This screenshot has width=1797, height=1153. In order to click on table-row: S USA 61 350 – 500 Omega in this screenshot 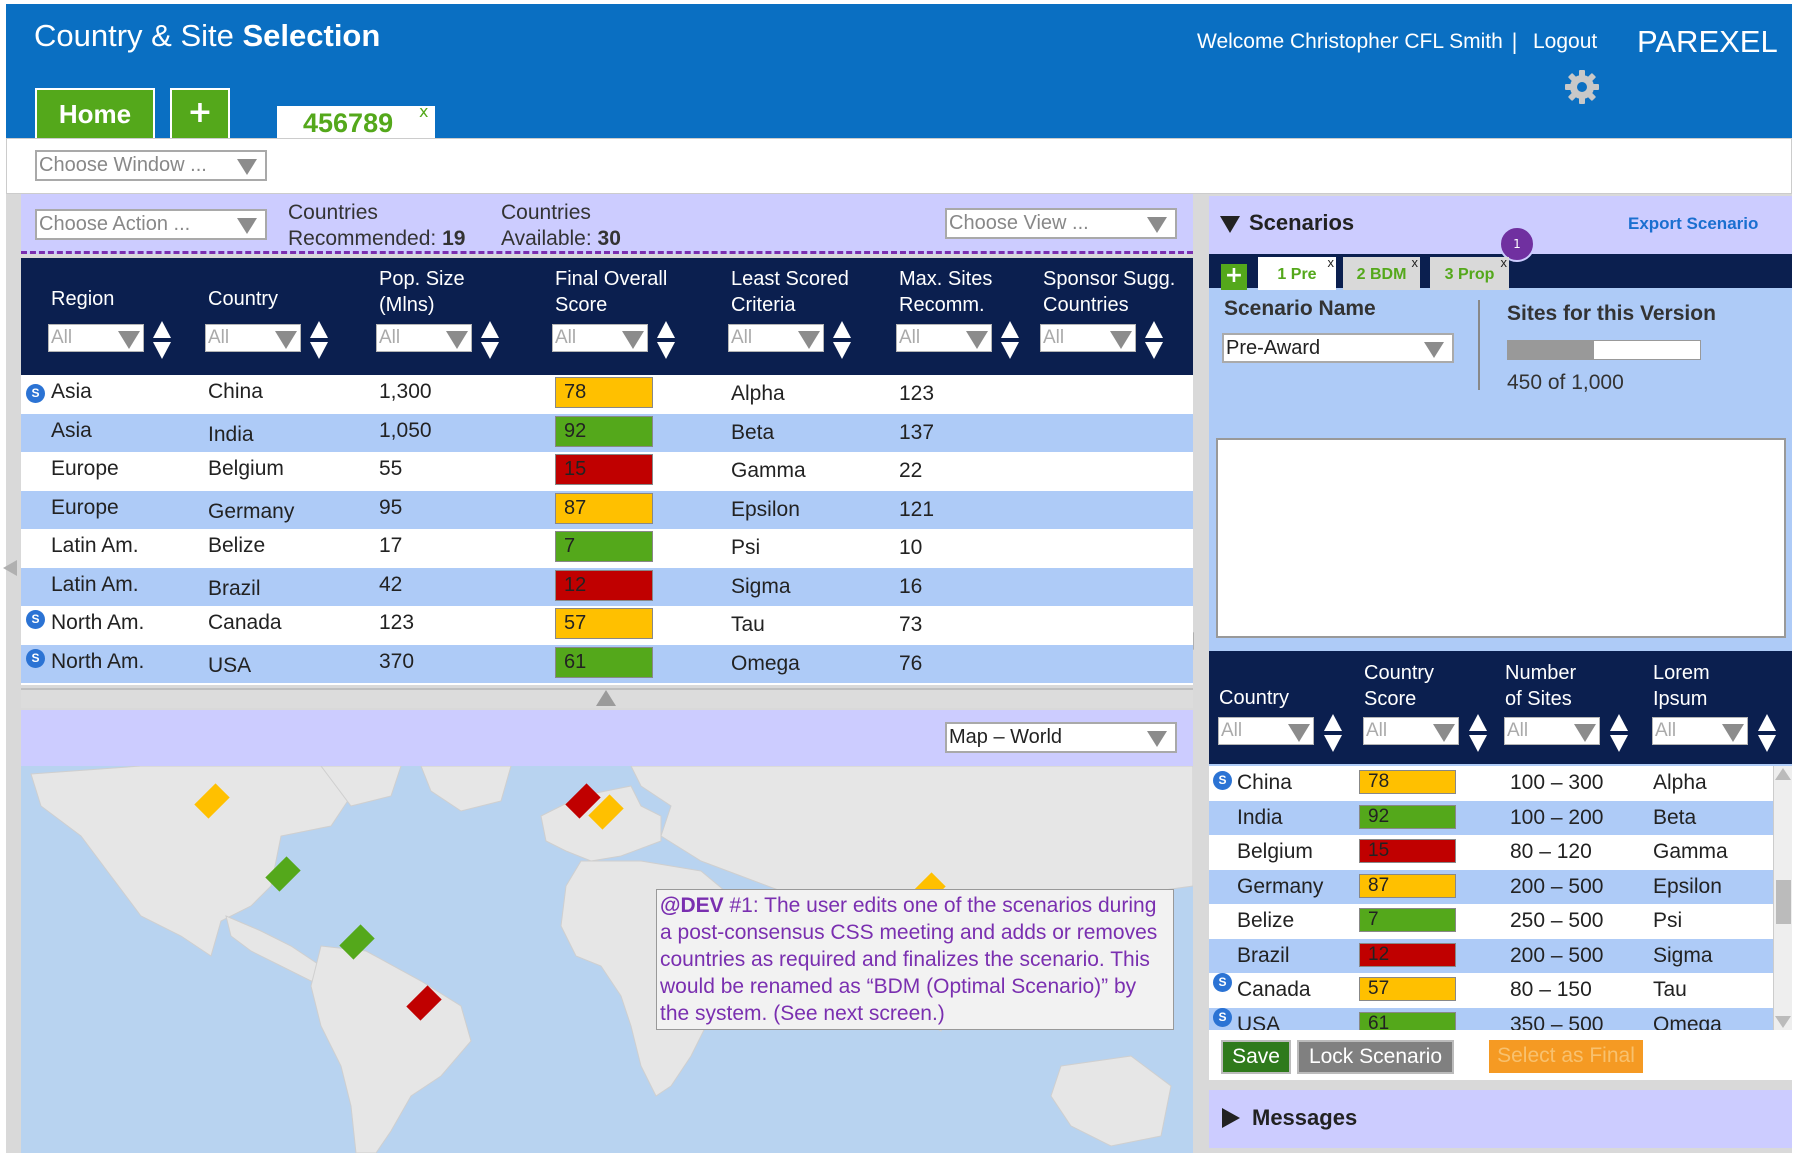, I will do `click(1491, 1019)`.